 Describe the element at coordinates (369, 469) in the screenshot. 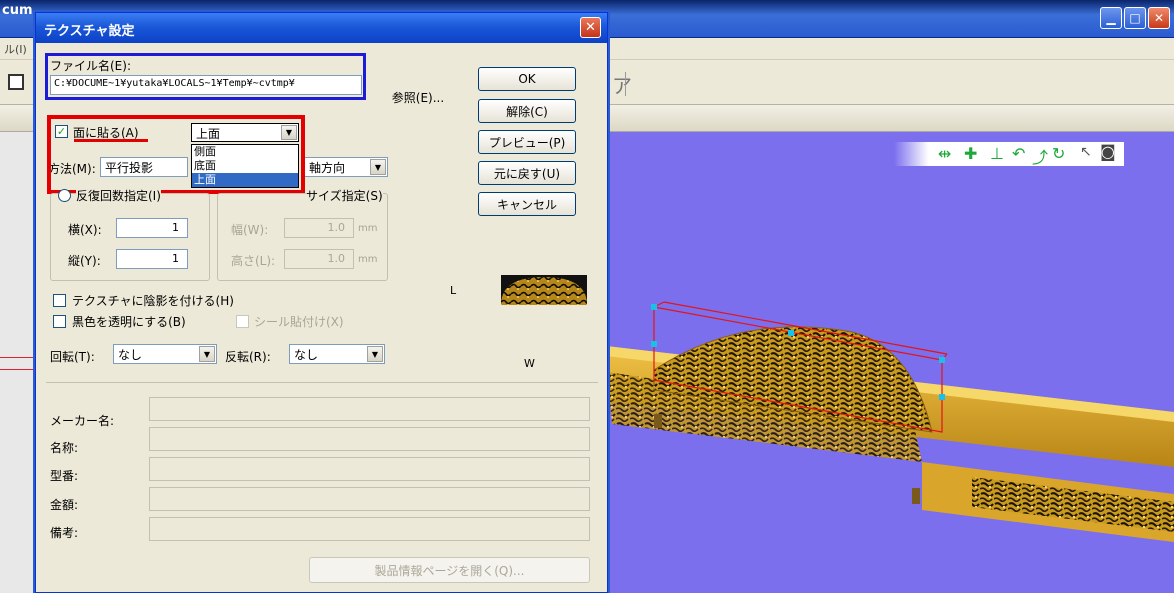

I see `model-field` at that location.